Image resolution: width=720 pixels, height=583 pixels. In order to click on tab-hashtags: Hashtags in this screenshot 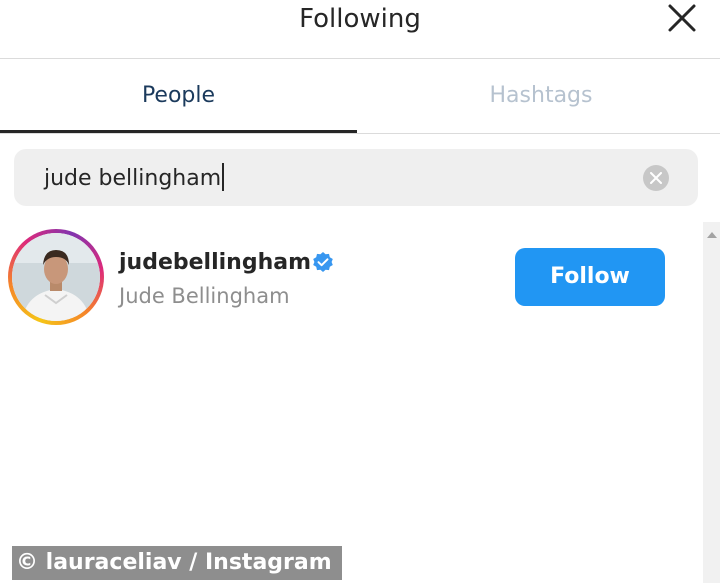, I will do `click(541, 96)`.